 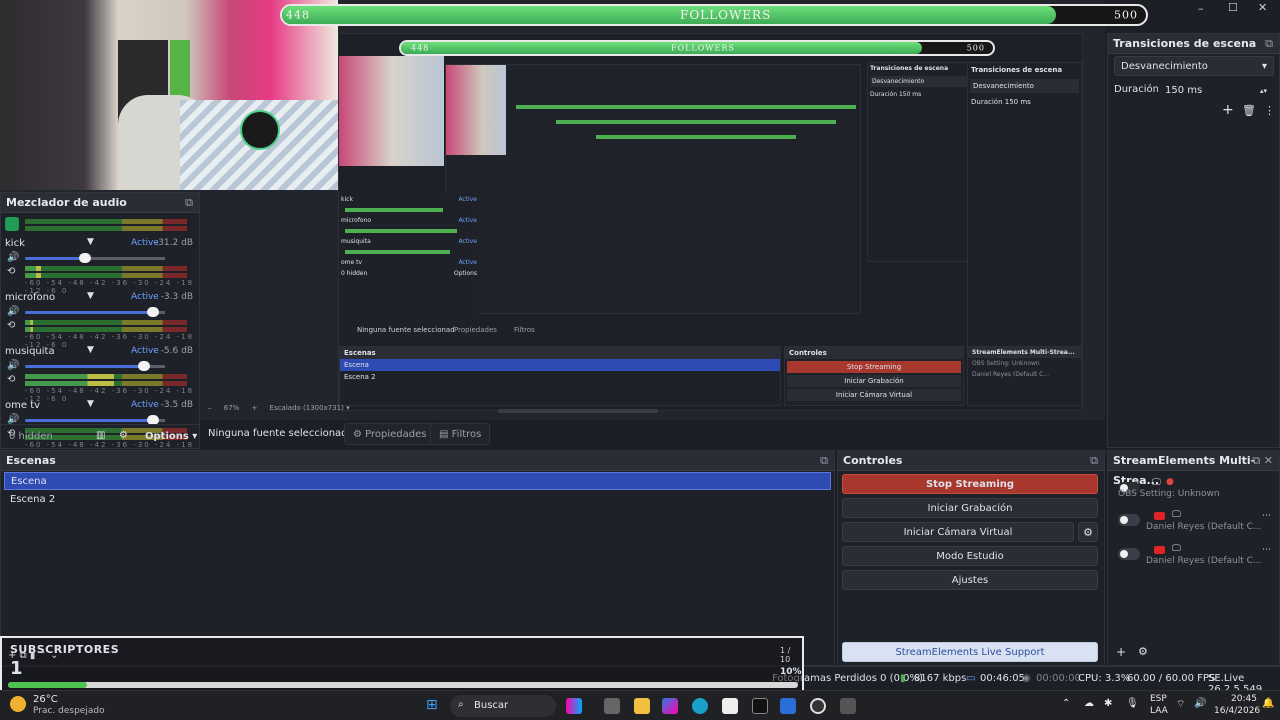 What do you see at coordinates (1269, 110) in the screenshot?
I see `more-options-button: ⋮` at bounding box center [1269, 110].